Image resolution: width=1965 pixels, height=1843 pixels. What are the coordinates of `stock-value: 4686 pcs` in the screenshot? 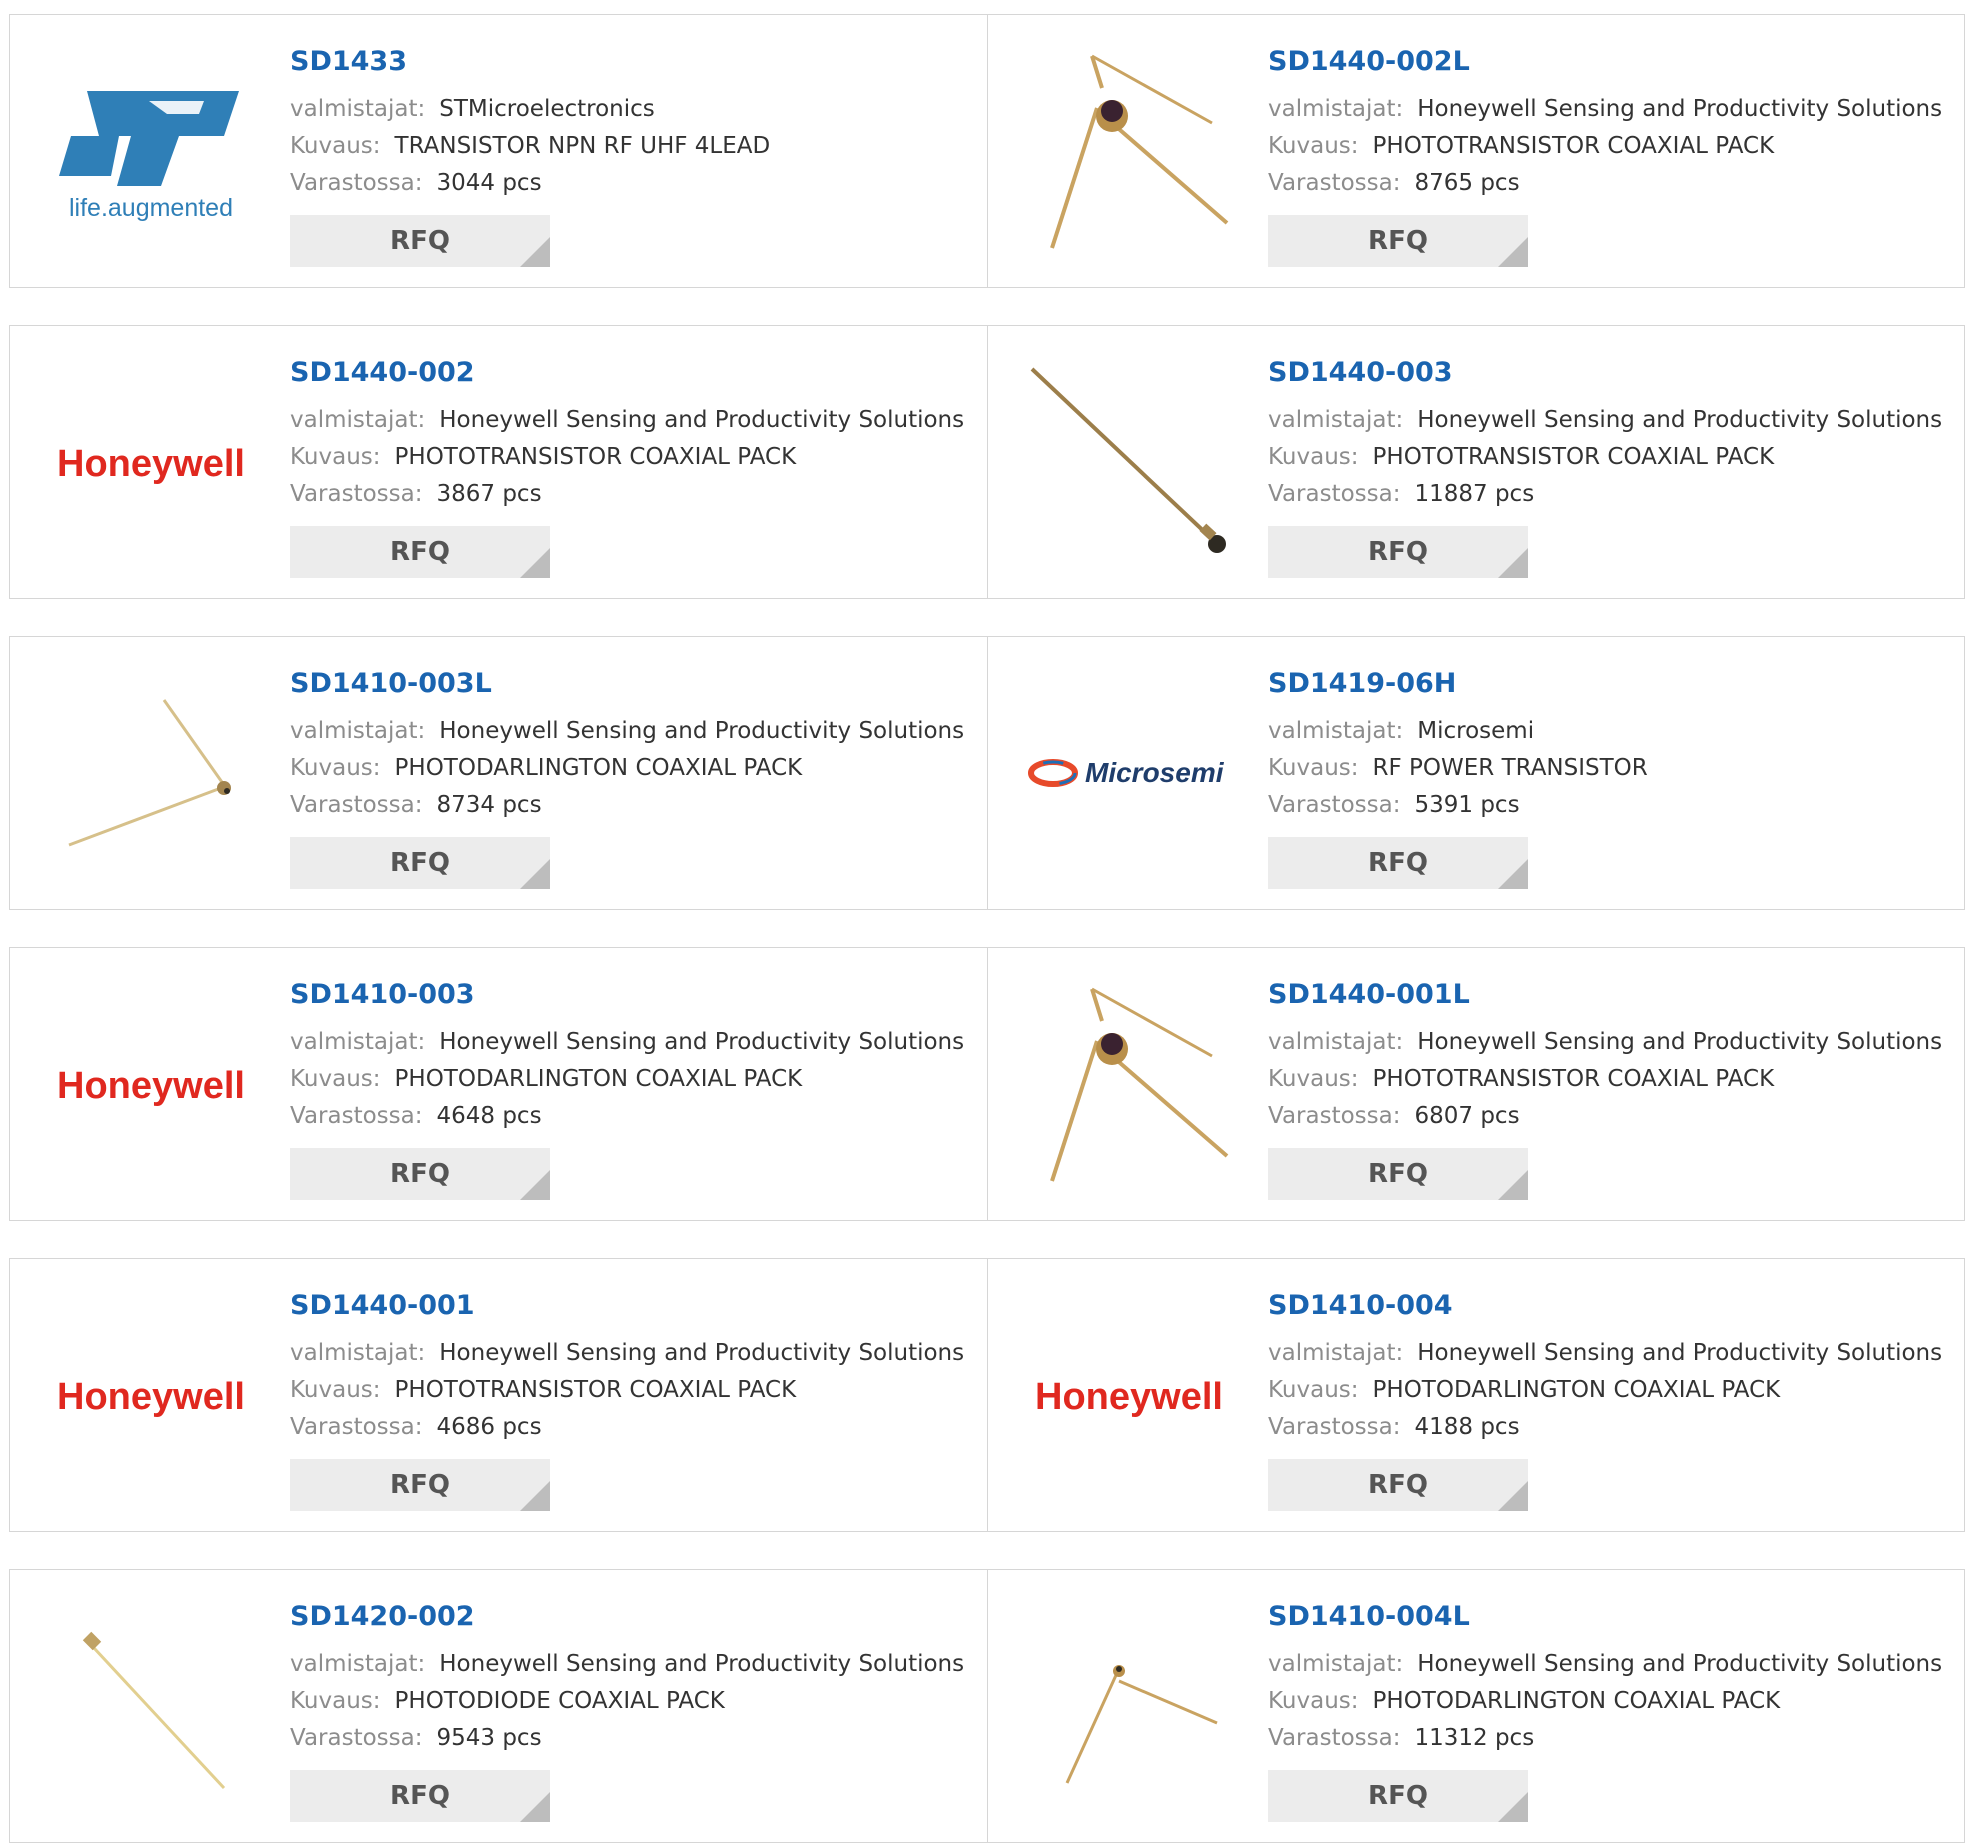 It's located at (489, 1427).